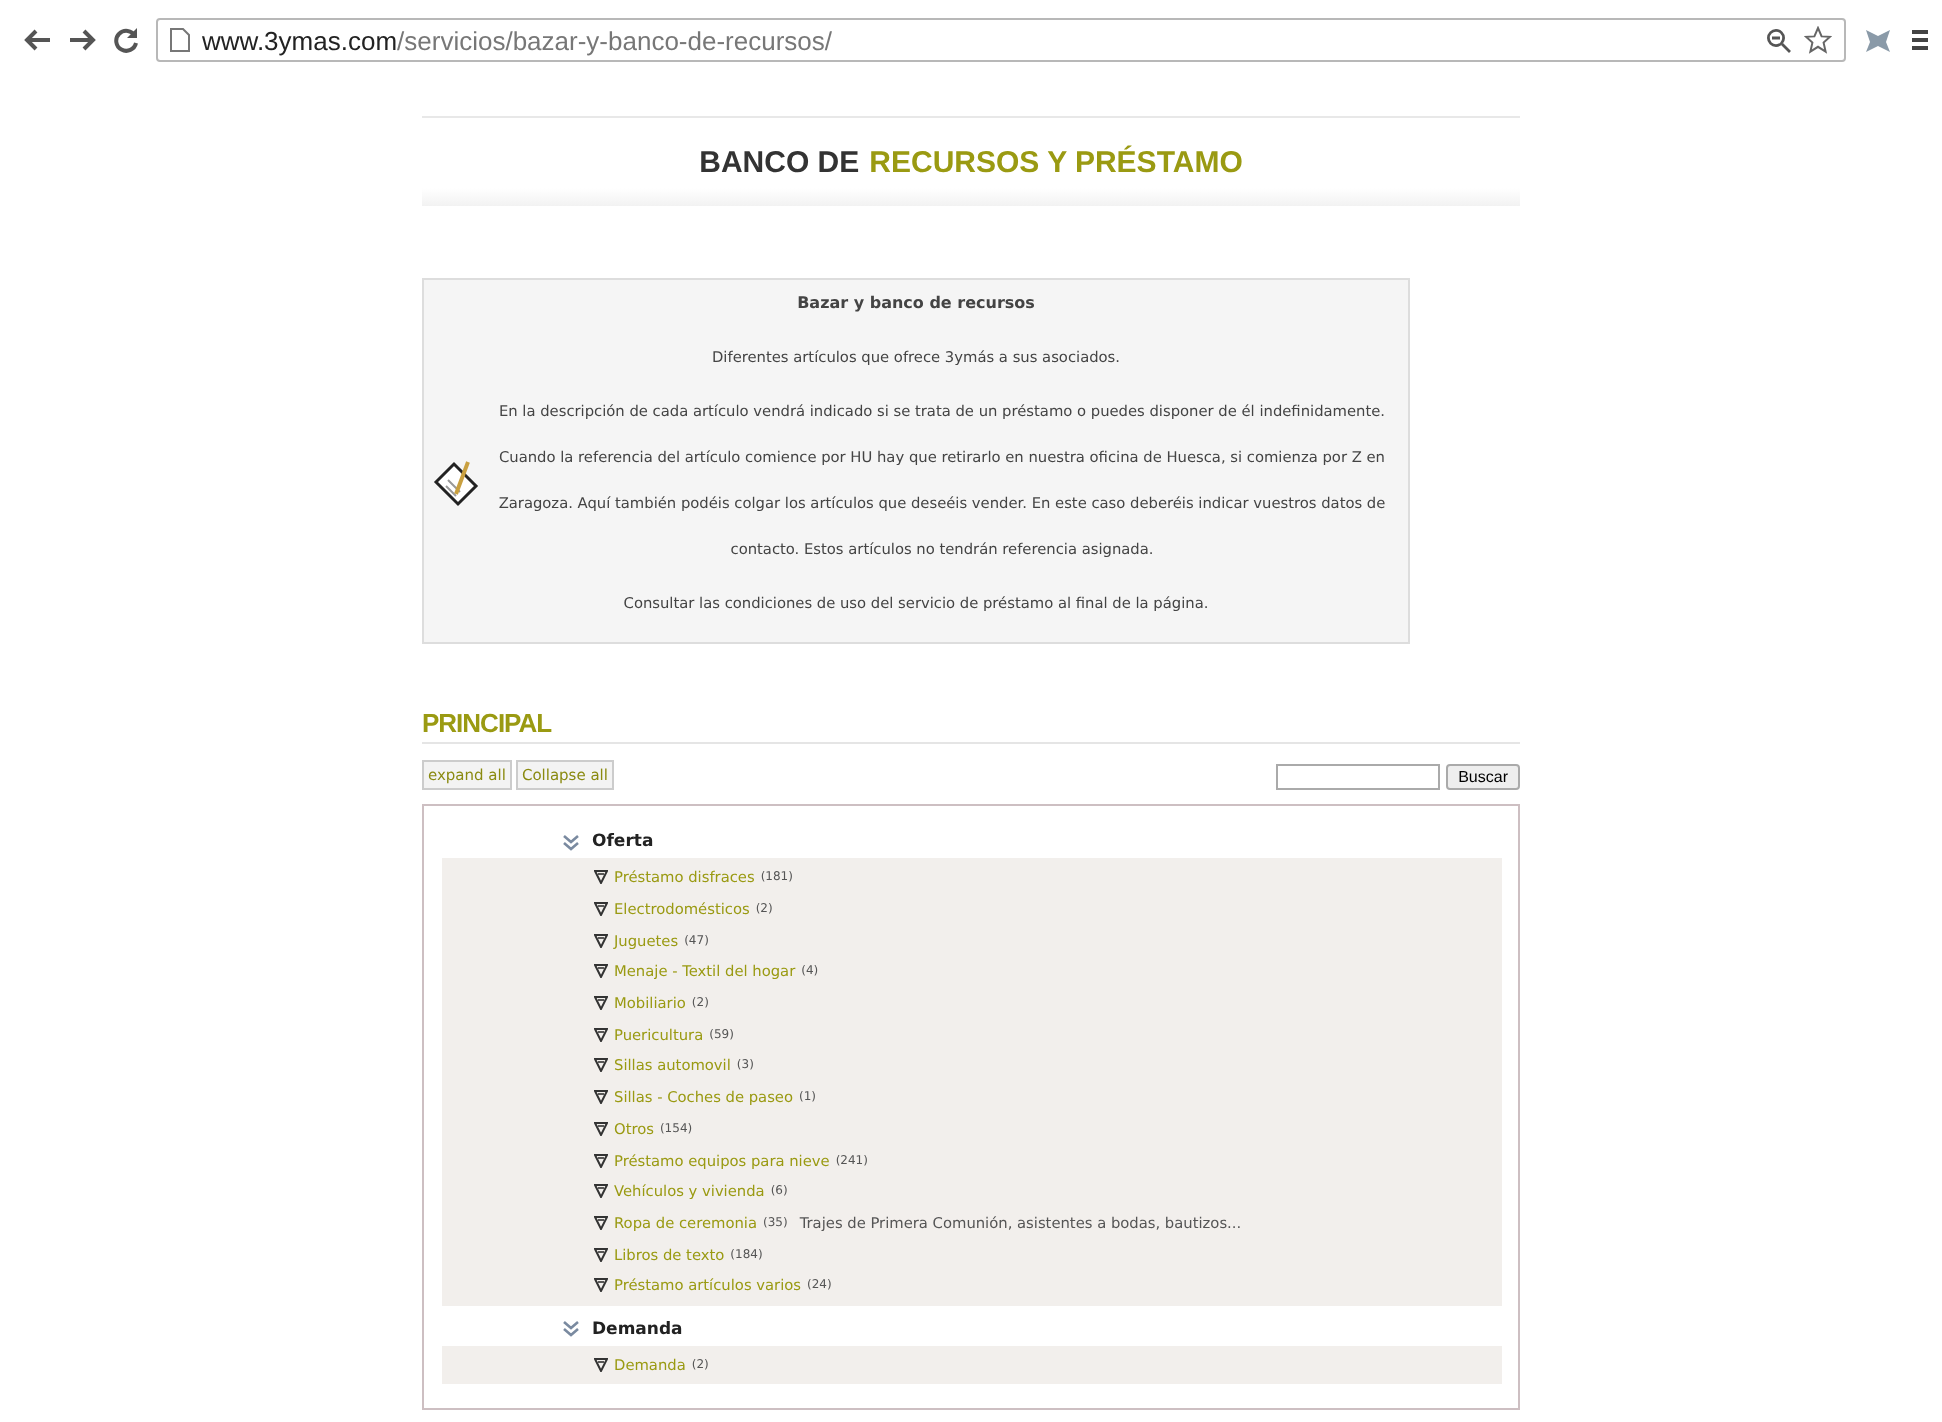 The height and width of the screenshot is (1422, 1942). I want to click on clipboard-icon, so click(456, 484).